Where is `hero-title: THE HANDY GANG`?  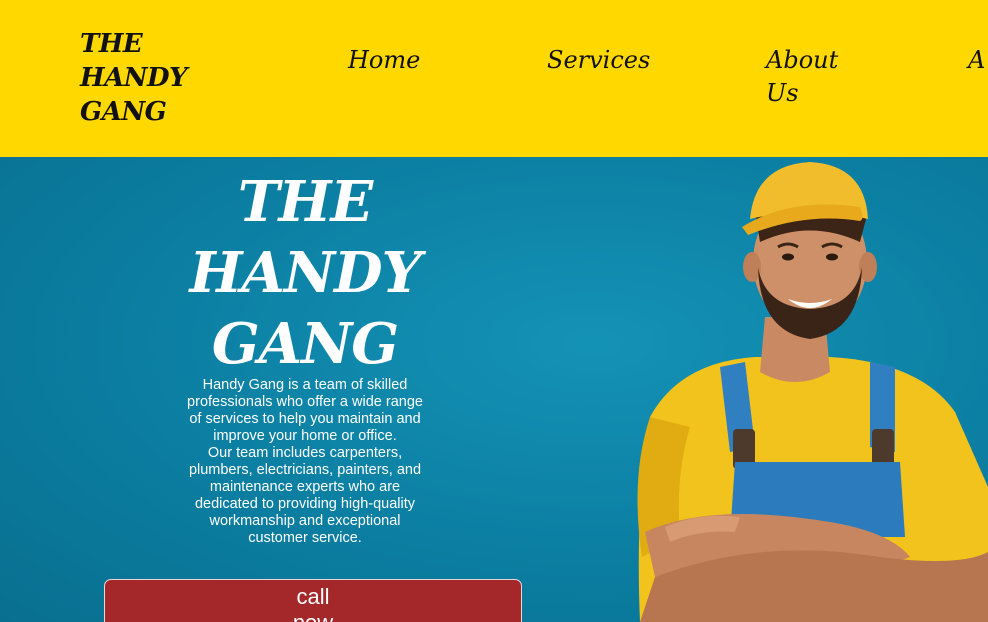
hero-title: THE HANDY GANG is located at coordinates (305, 273).